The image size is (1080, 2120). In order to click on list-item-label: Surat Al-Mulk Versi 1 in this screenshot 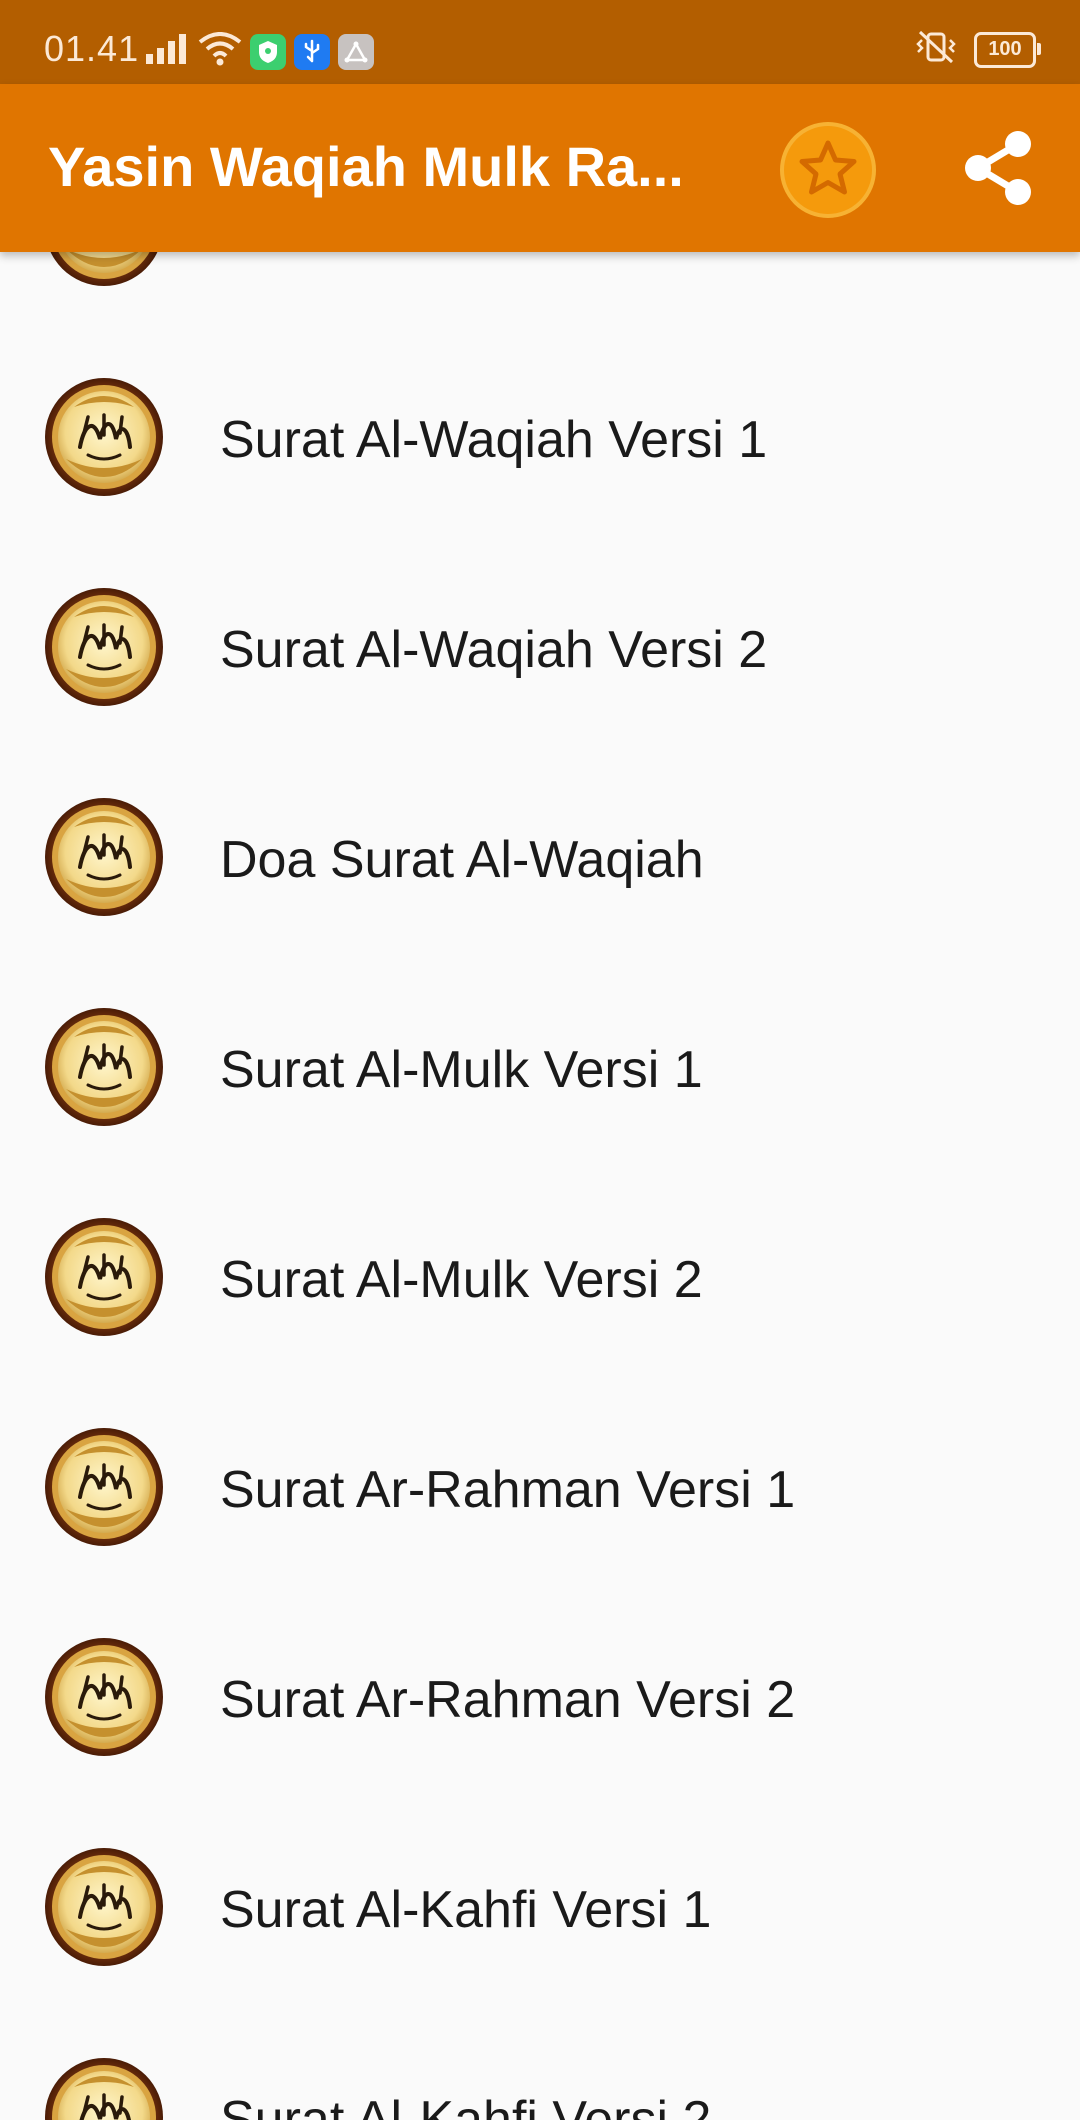, I will do `click(461, 1070)`.